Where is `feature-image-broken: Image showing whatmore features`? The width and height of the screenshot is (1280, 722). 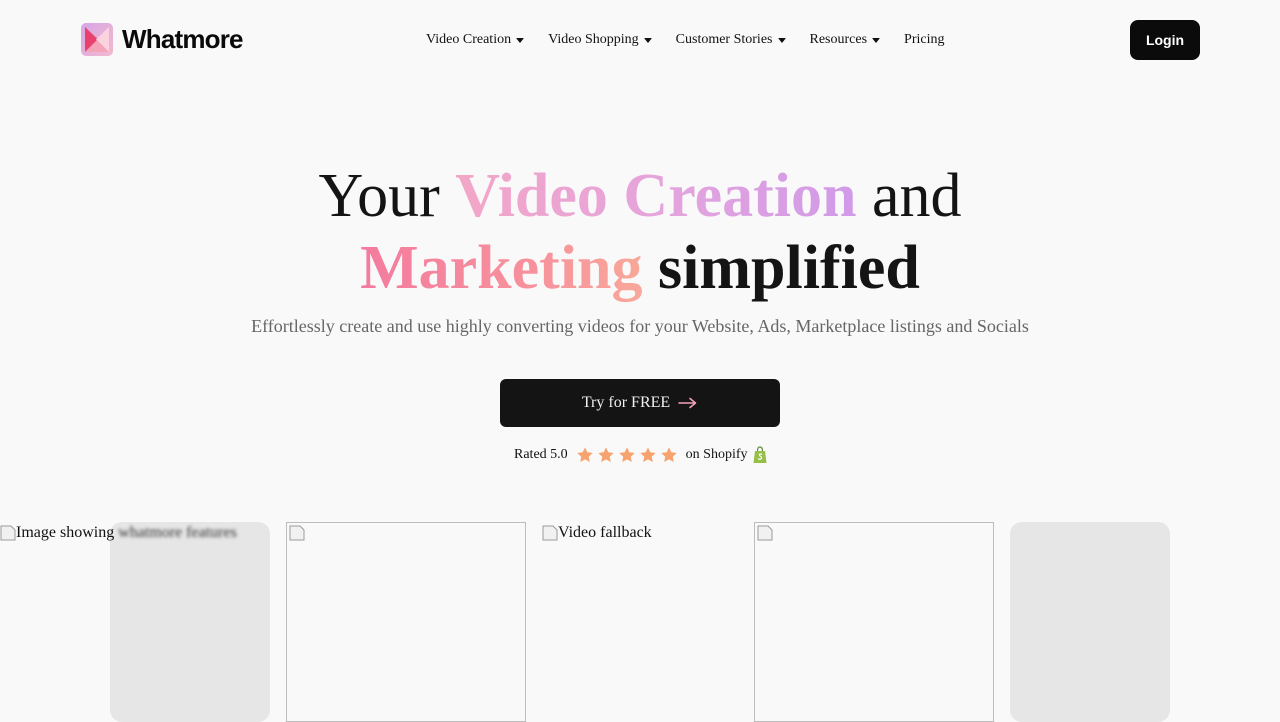 feature-image-broken: Image showing whatmore features is located at coordinates (118, 533).